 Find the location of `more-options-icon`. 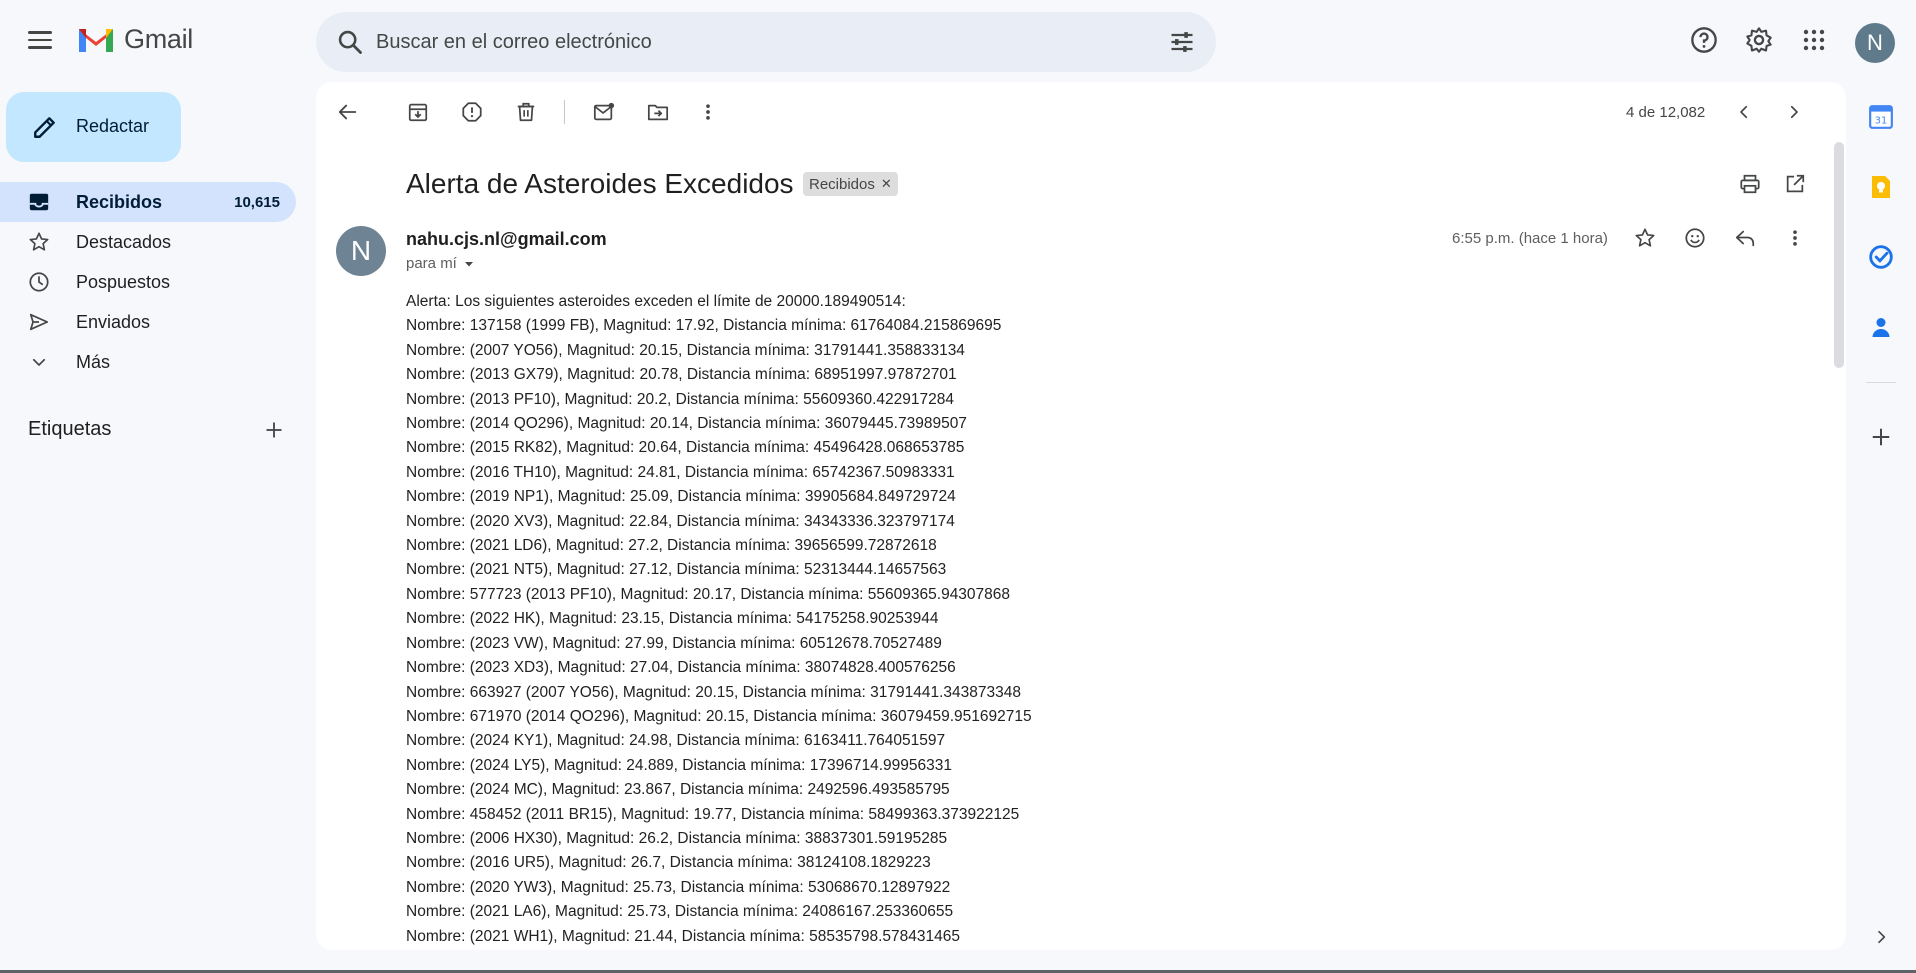

more-options-icon is located at coordinates (708, 112).